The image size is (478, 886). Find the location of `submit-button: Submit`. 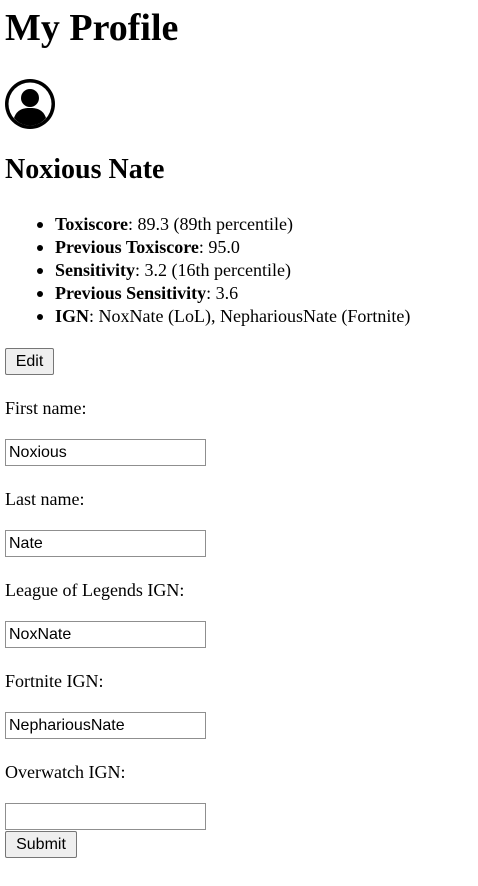

submit-button: Submit is located at coordinates (41, 844).